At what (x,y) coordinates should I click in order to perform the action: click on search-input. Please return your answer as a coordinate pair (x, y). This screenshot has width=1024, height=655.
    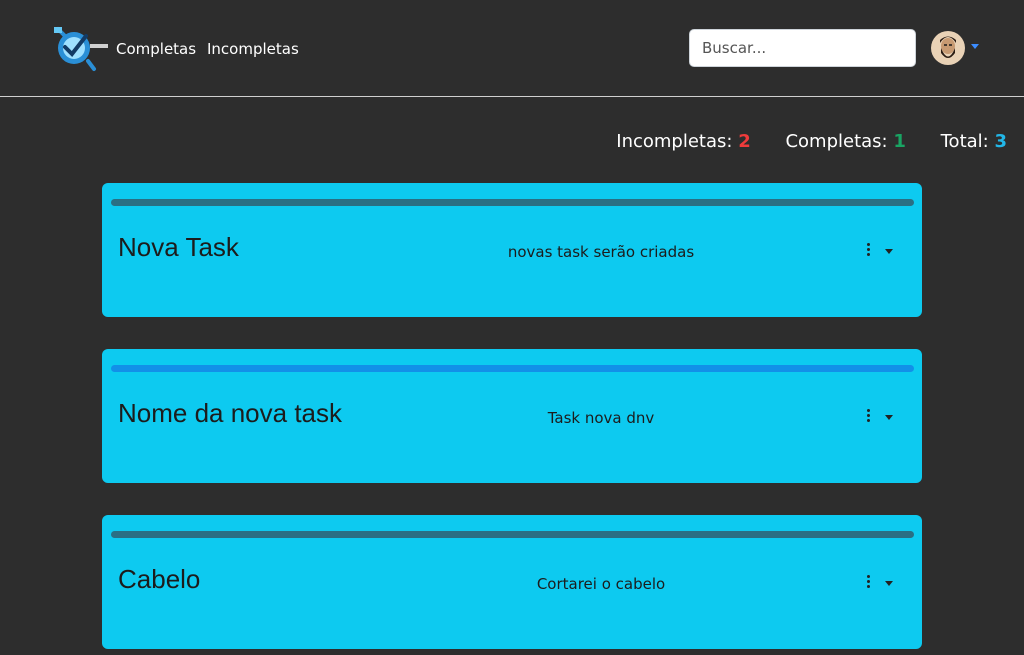
    Looking at the image, I should click on (802, 48).